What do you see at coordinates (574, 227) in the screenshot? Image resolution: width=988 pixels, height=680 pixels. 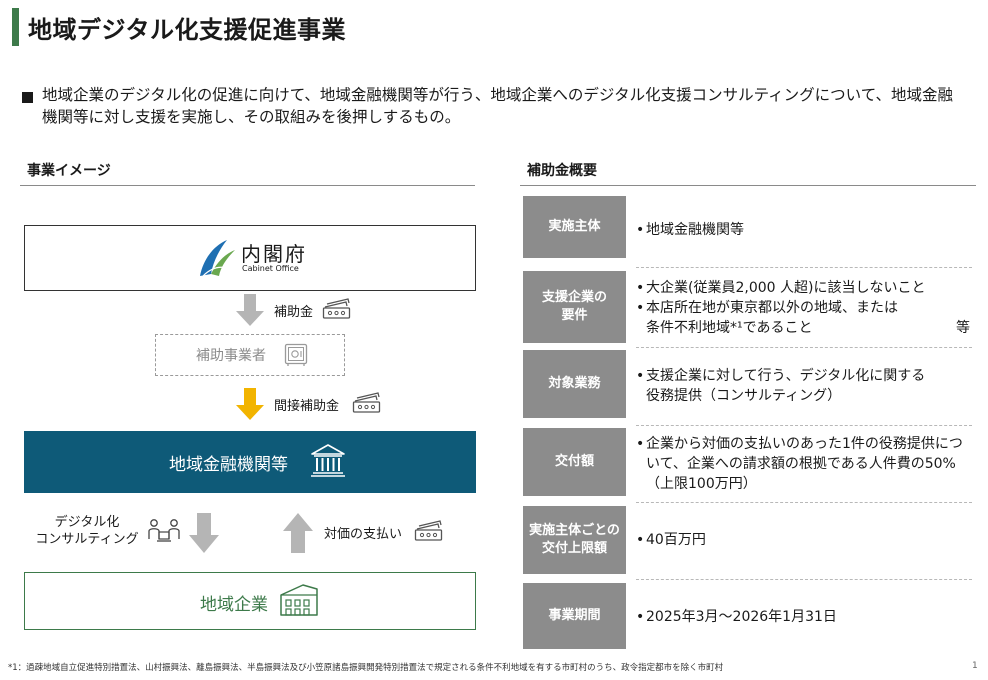 I see `row-head-implementer: 実施主体` at bounding box center [574, 227].